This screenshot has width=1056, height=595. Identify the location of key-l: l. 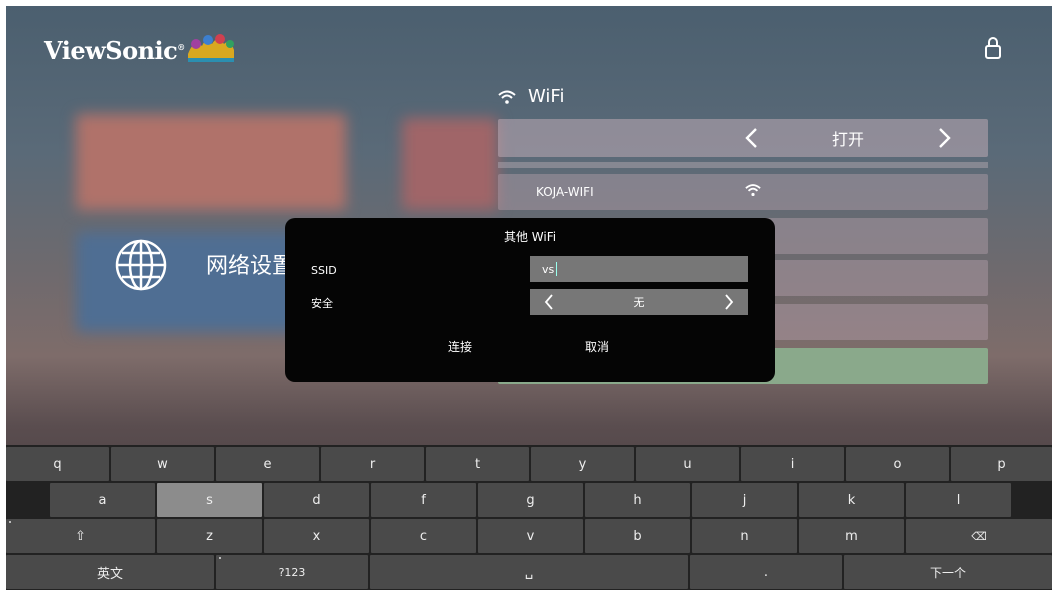
(958, 500).